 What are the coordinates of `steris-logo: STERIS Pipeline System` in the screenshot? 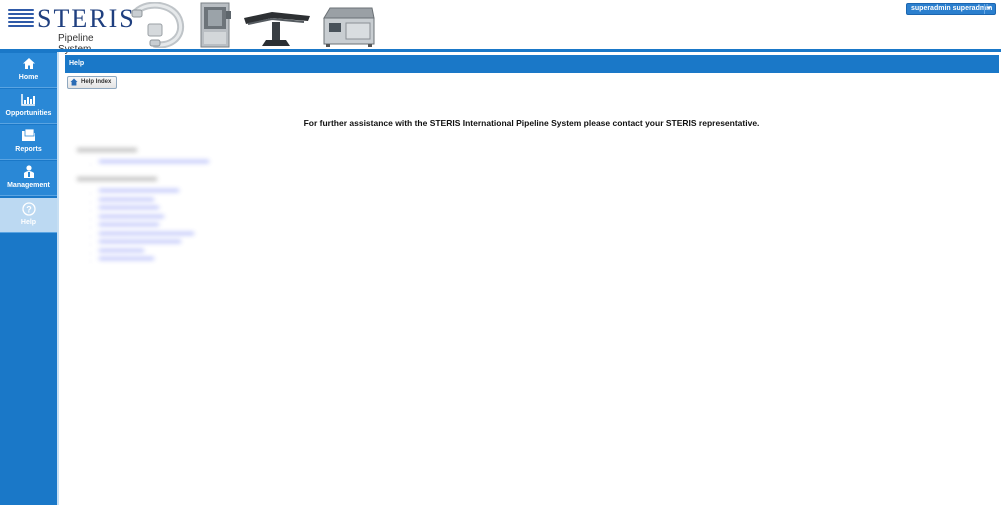 It's located at (71, 29).